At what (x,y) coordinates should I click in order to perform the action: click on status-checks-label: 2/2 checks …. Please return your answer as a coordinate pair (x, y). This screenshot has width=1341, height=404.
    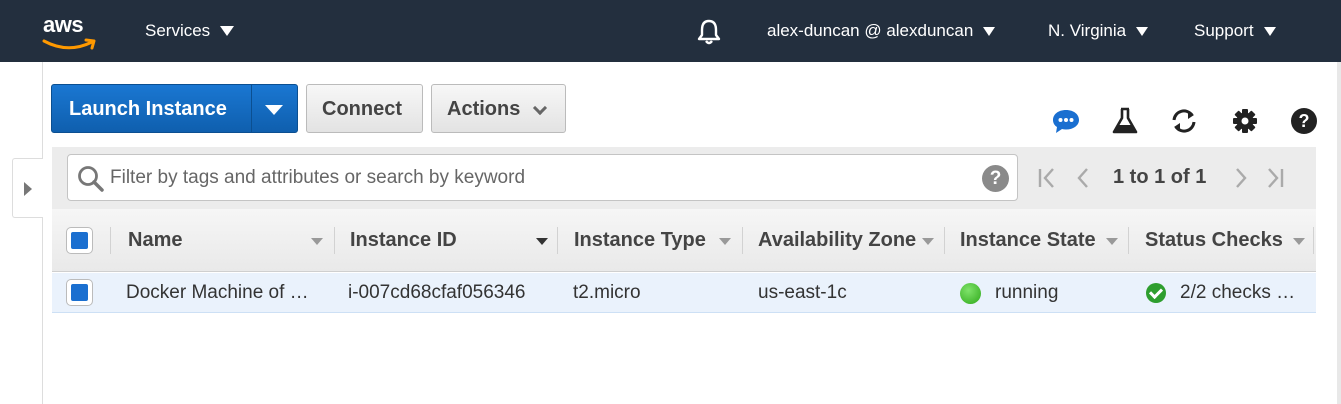
    Looking at the image, I should click on (1237, 293).